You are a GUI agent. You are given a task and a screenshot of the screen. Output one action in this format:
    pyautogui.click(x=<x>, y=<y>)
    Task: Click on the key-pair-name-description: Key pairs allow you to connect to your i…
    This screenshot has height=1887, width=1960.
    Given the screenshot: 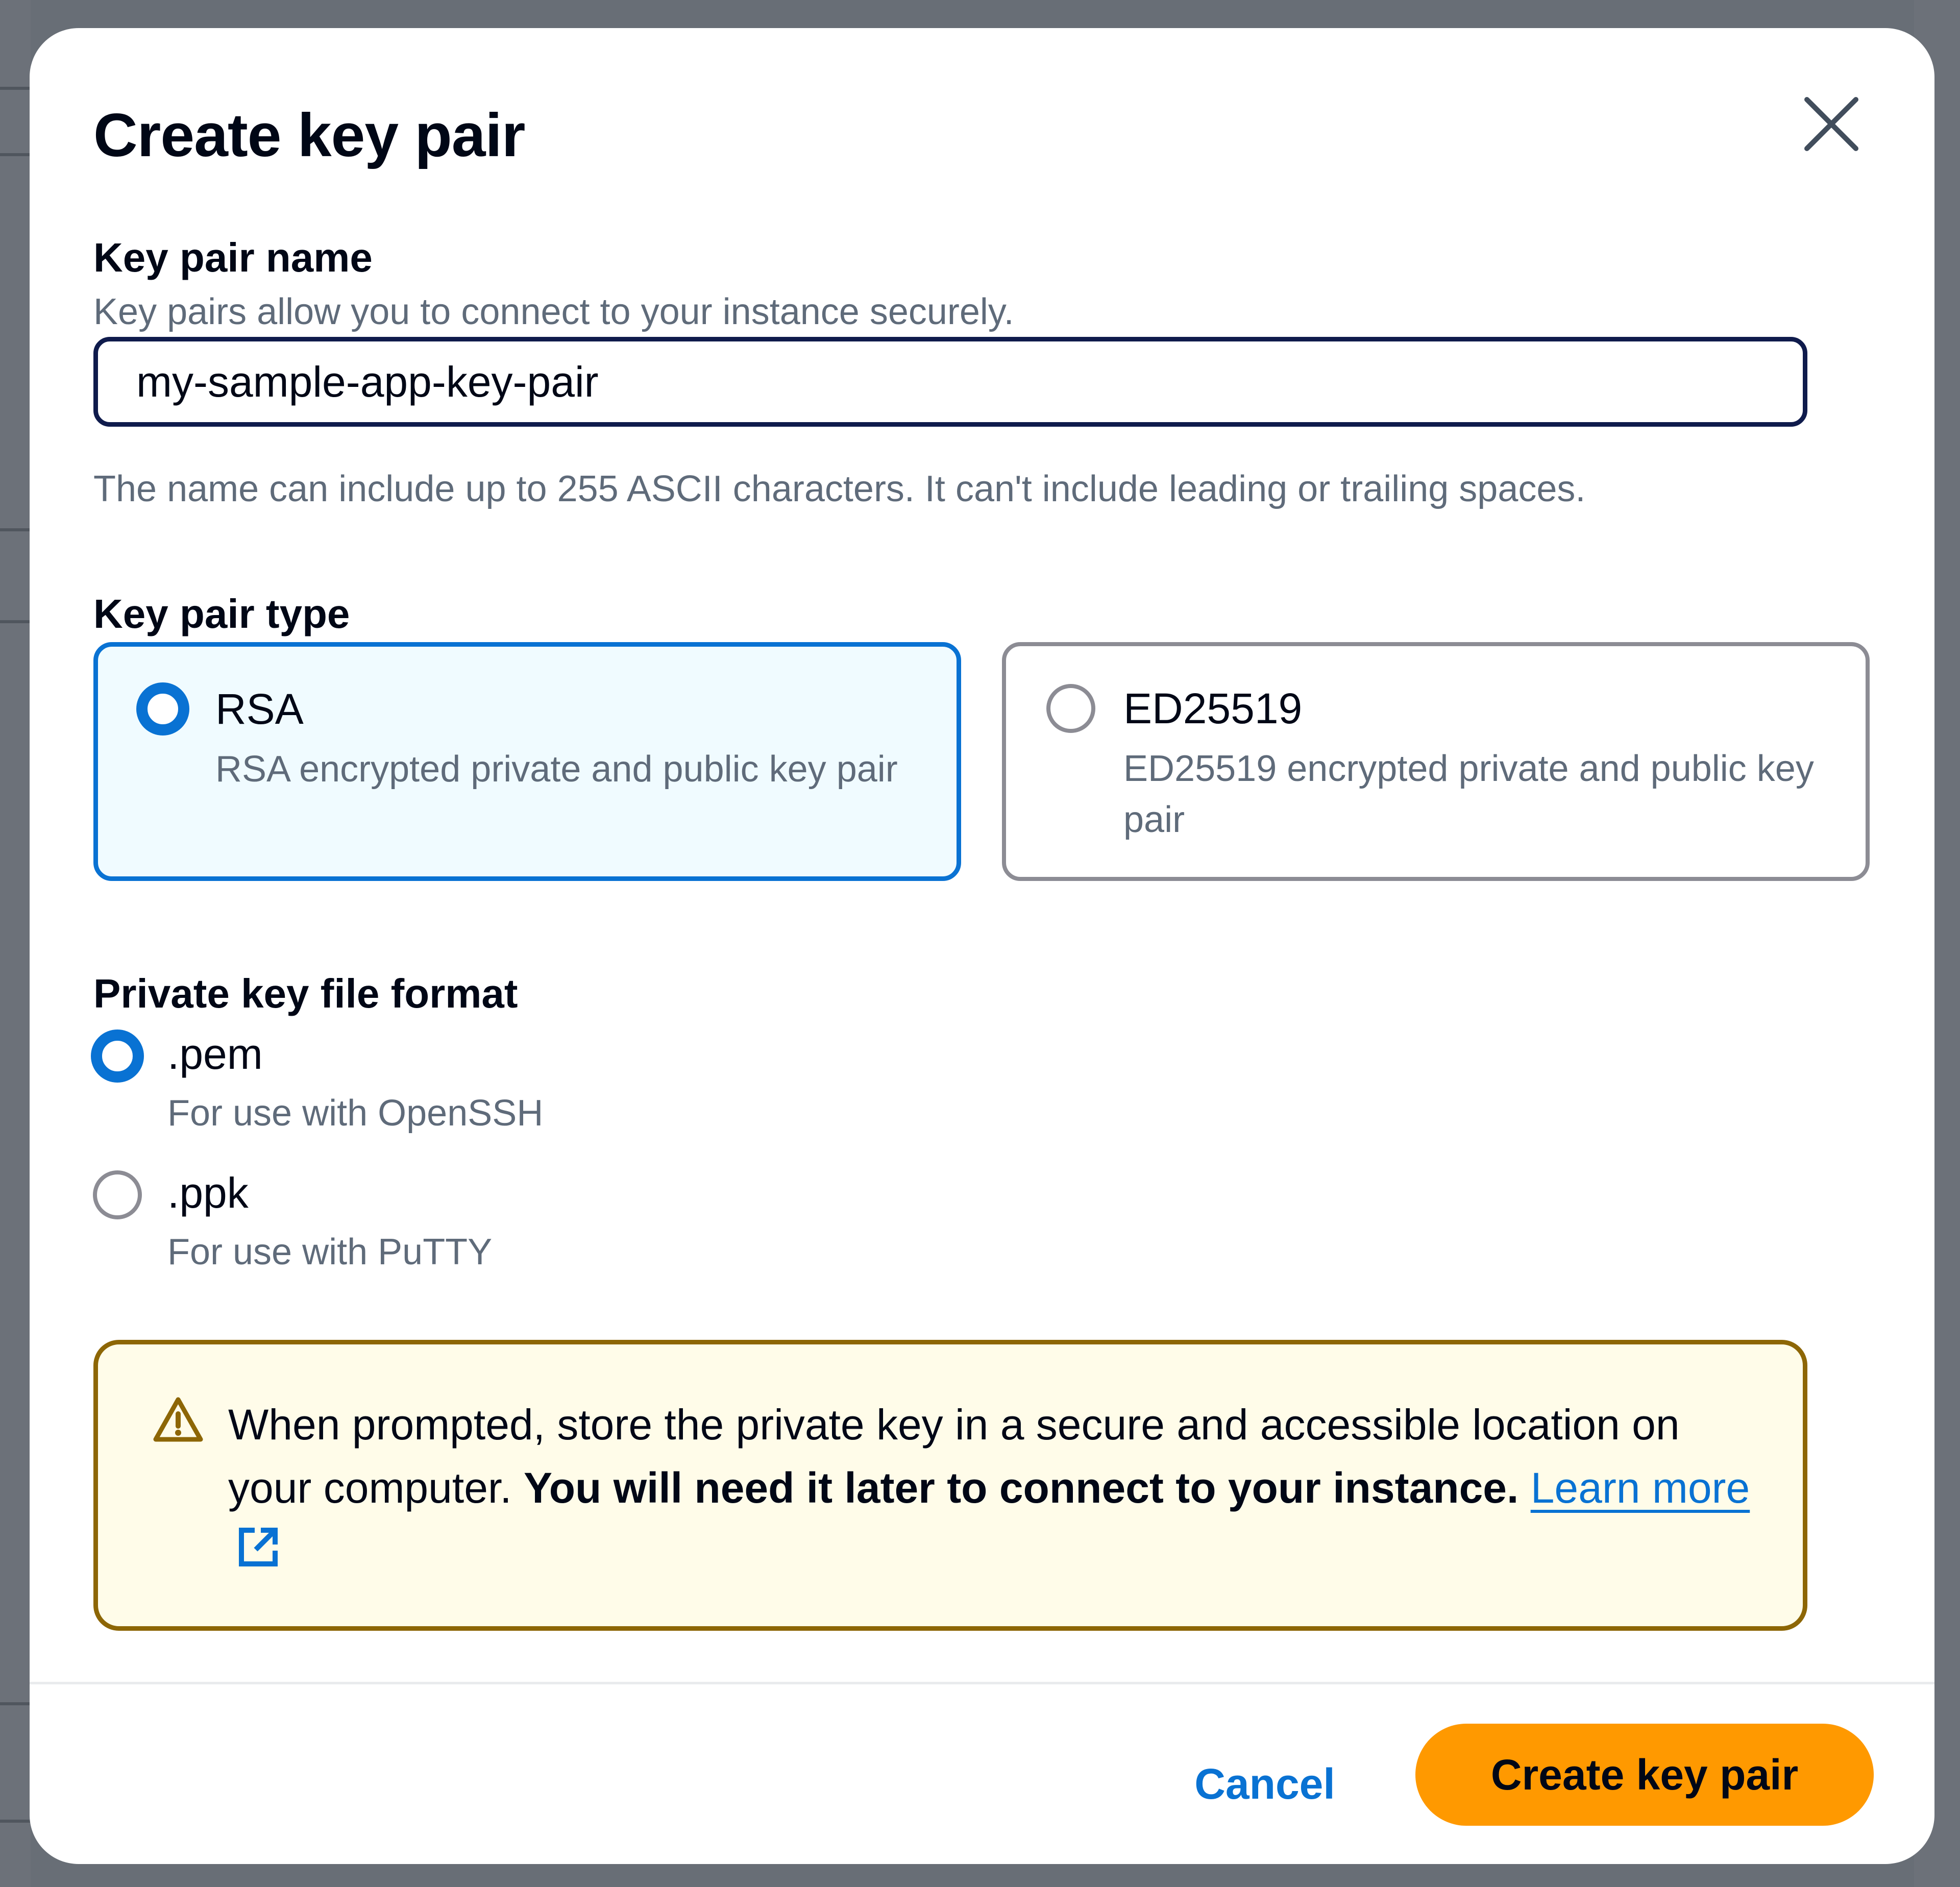 What is the action you would take?
    pyautogui.click(x=553, y=312)
    